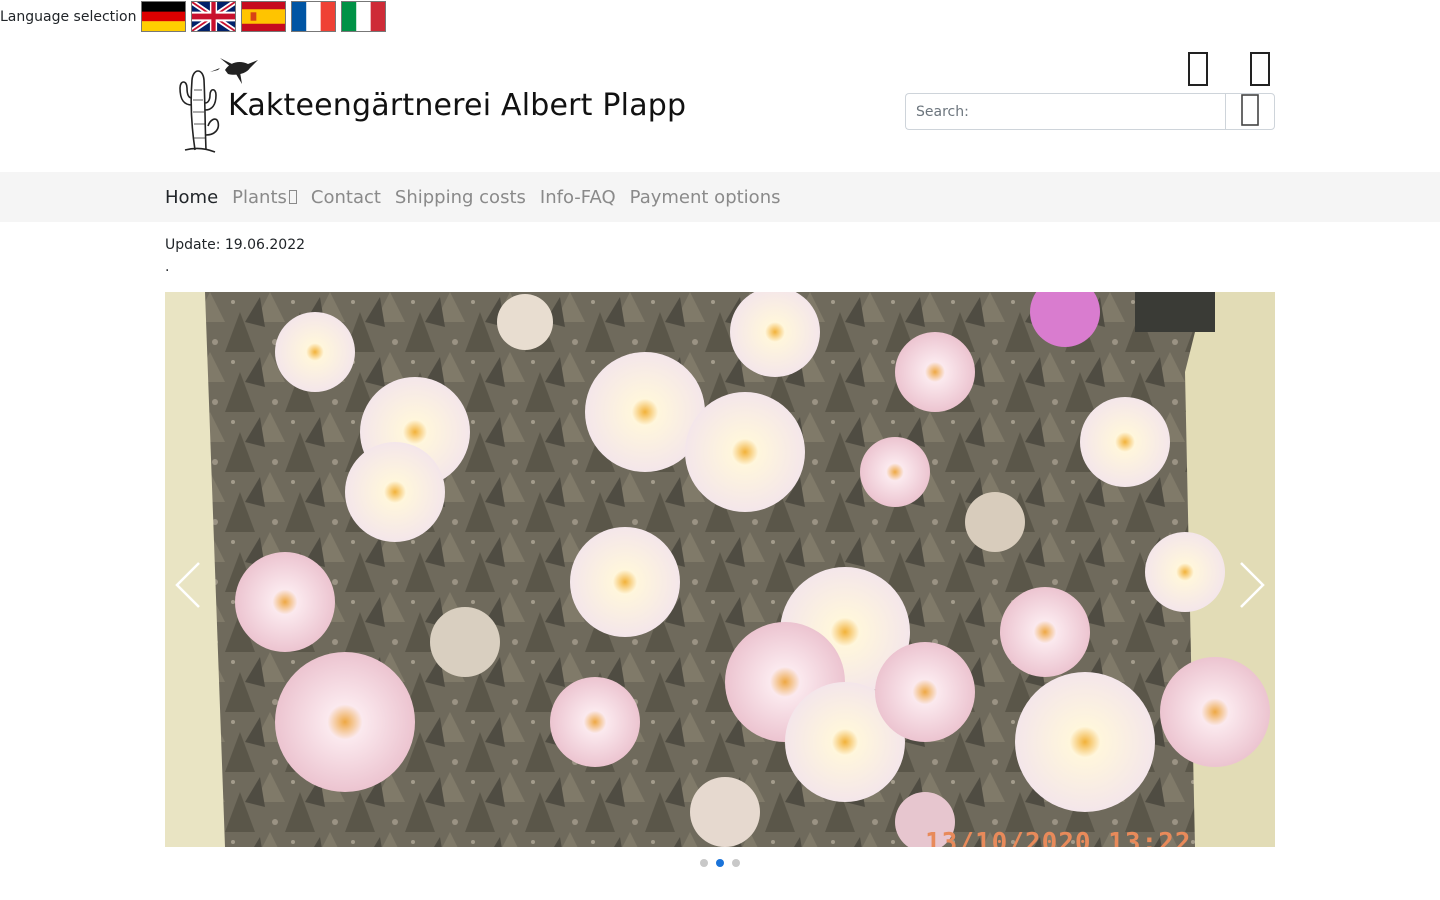 This screenshot has height=900, width=1440. What do you see at coordinates (457, 105) in the screenshot?
I see `site-title: Kakteengärtnerei Albert Plapp` at bounding box center [457, 105].